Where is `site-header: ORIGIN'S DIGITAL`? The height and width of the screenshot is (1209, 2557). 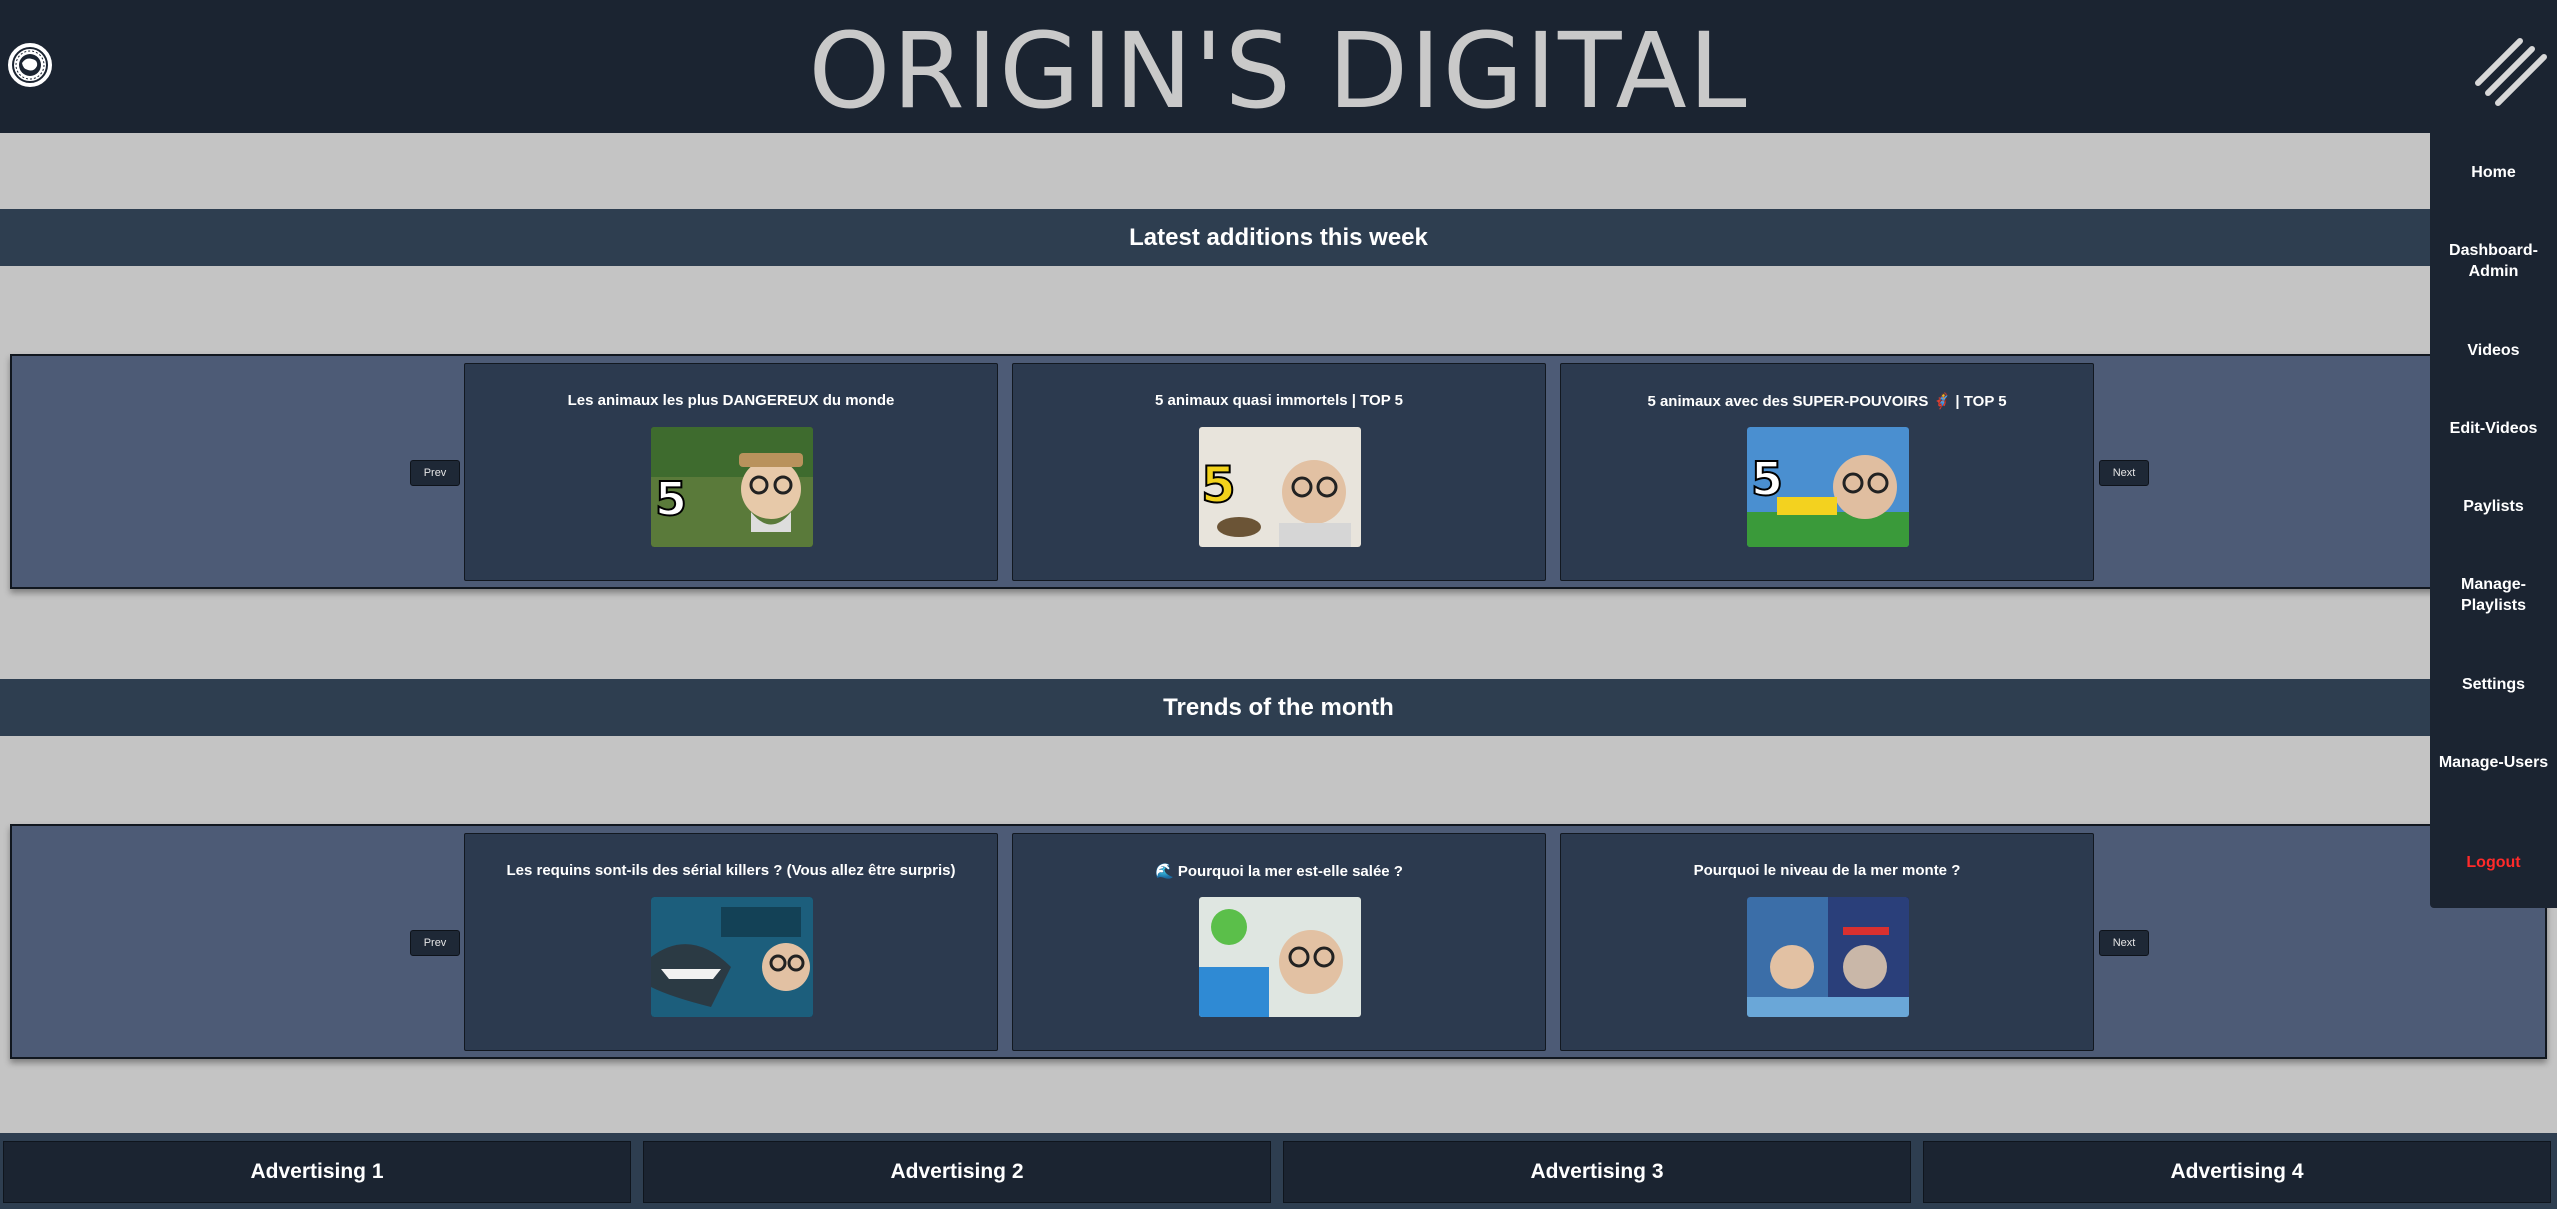
site-header: ORIGIN'S DIGITAL is located at coordinates (1278, 66).